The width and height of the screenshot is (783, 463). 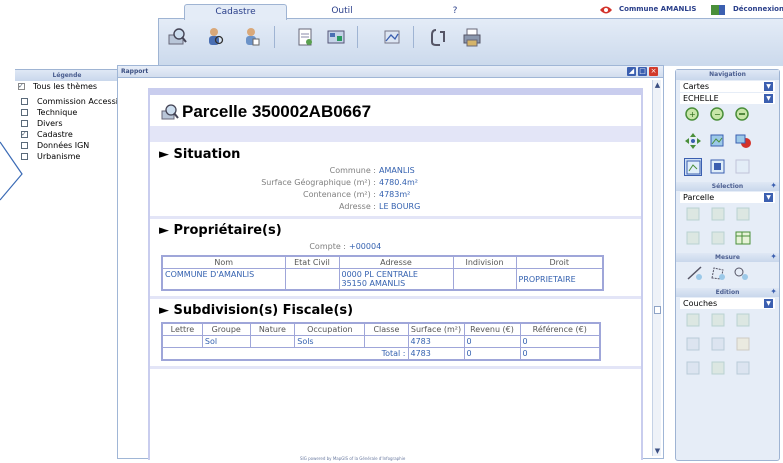 What do you see at coordinates (743, 320) in the screenshot?
I see `edit-delete-icon` at bounding box center [743, 320].